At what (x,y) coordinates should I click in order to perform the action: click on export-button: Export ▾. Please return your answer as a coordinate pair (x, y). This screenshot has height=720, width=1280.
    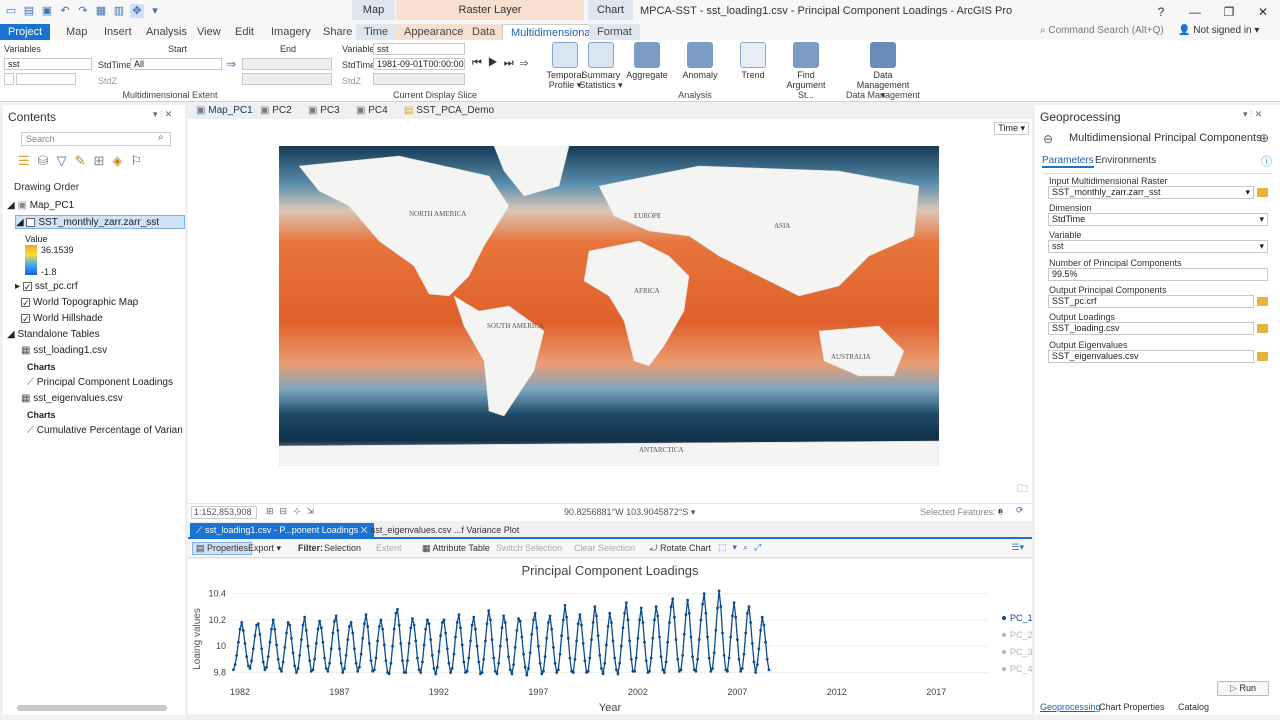
    Looking at the image, I should click on (264, 548).